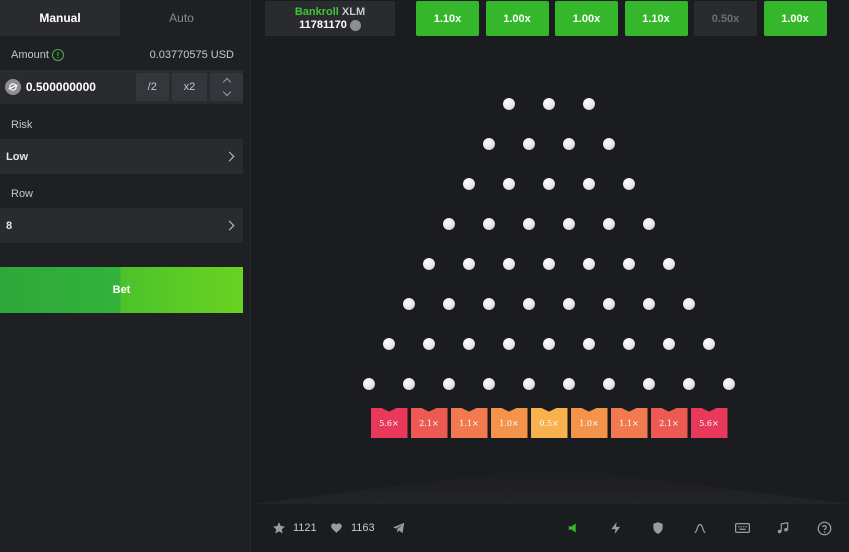 The image size is (849, 552). I want to click on risk-select: Low, so click(121, 156).